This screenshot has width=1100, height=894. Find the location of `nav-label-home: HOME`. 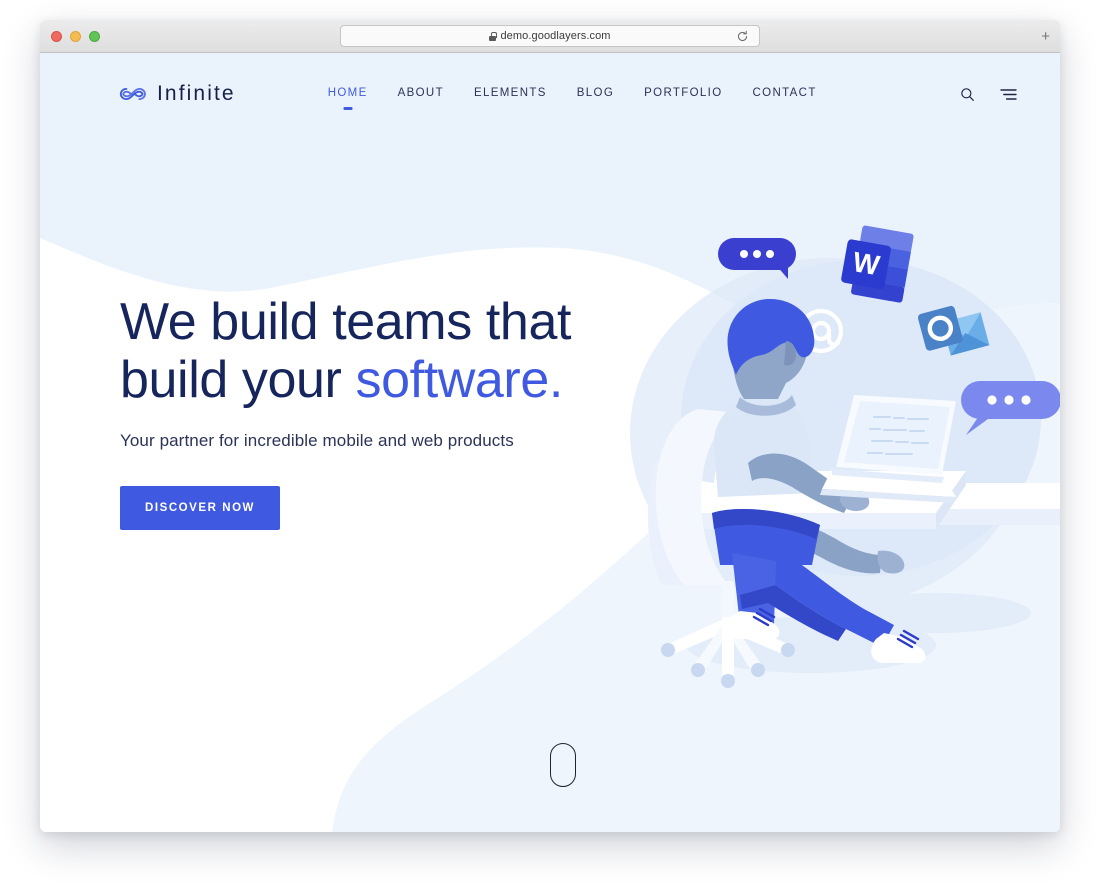

nav-label-home: HOME is located at coordinates (347, 93).